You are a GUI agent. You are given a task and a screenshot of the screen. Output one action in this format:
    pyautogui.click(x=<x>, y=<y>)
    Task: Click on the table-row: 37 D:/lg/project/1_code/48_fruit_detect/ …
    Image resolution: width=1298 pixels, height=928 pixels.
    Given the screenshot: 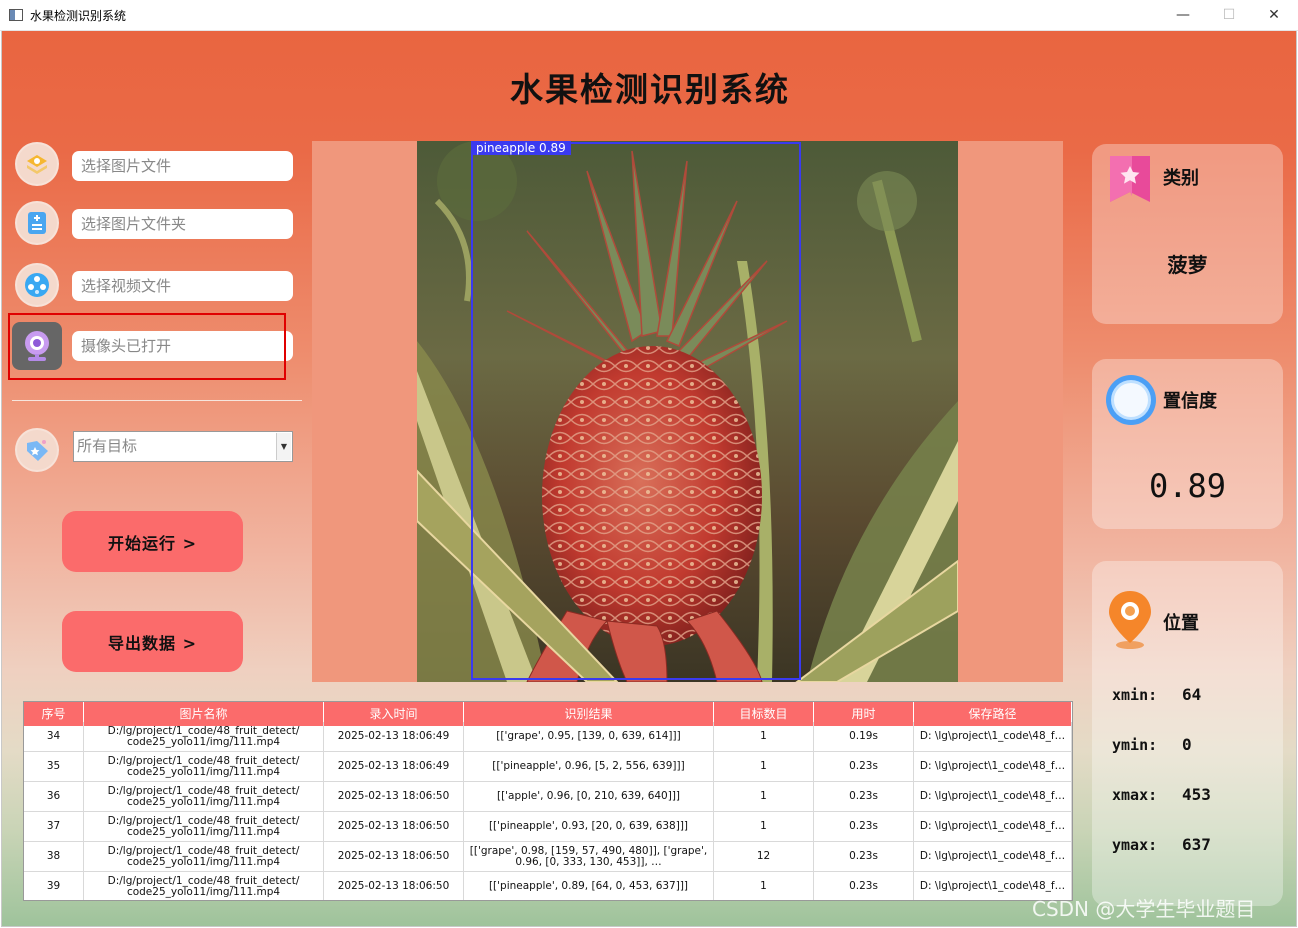 What is the action you would take?
    pyautogui.click(x=548, y=827)
    